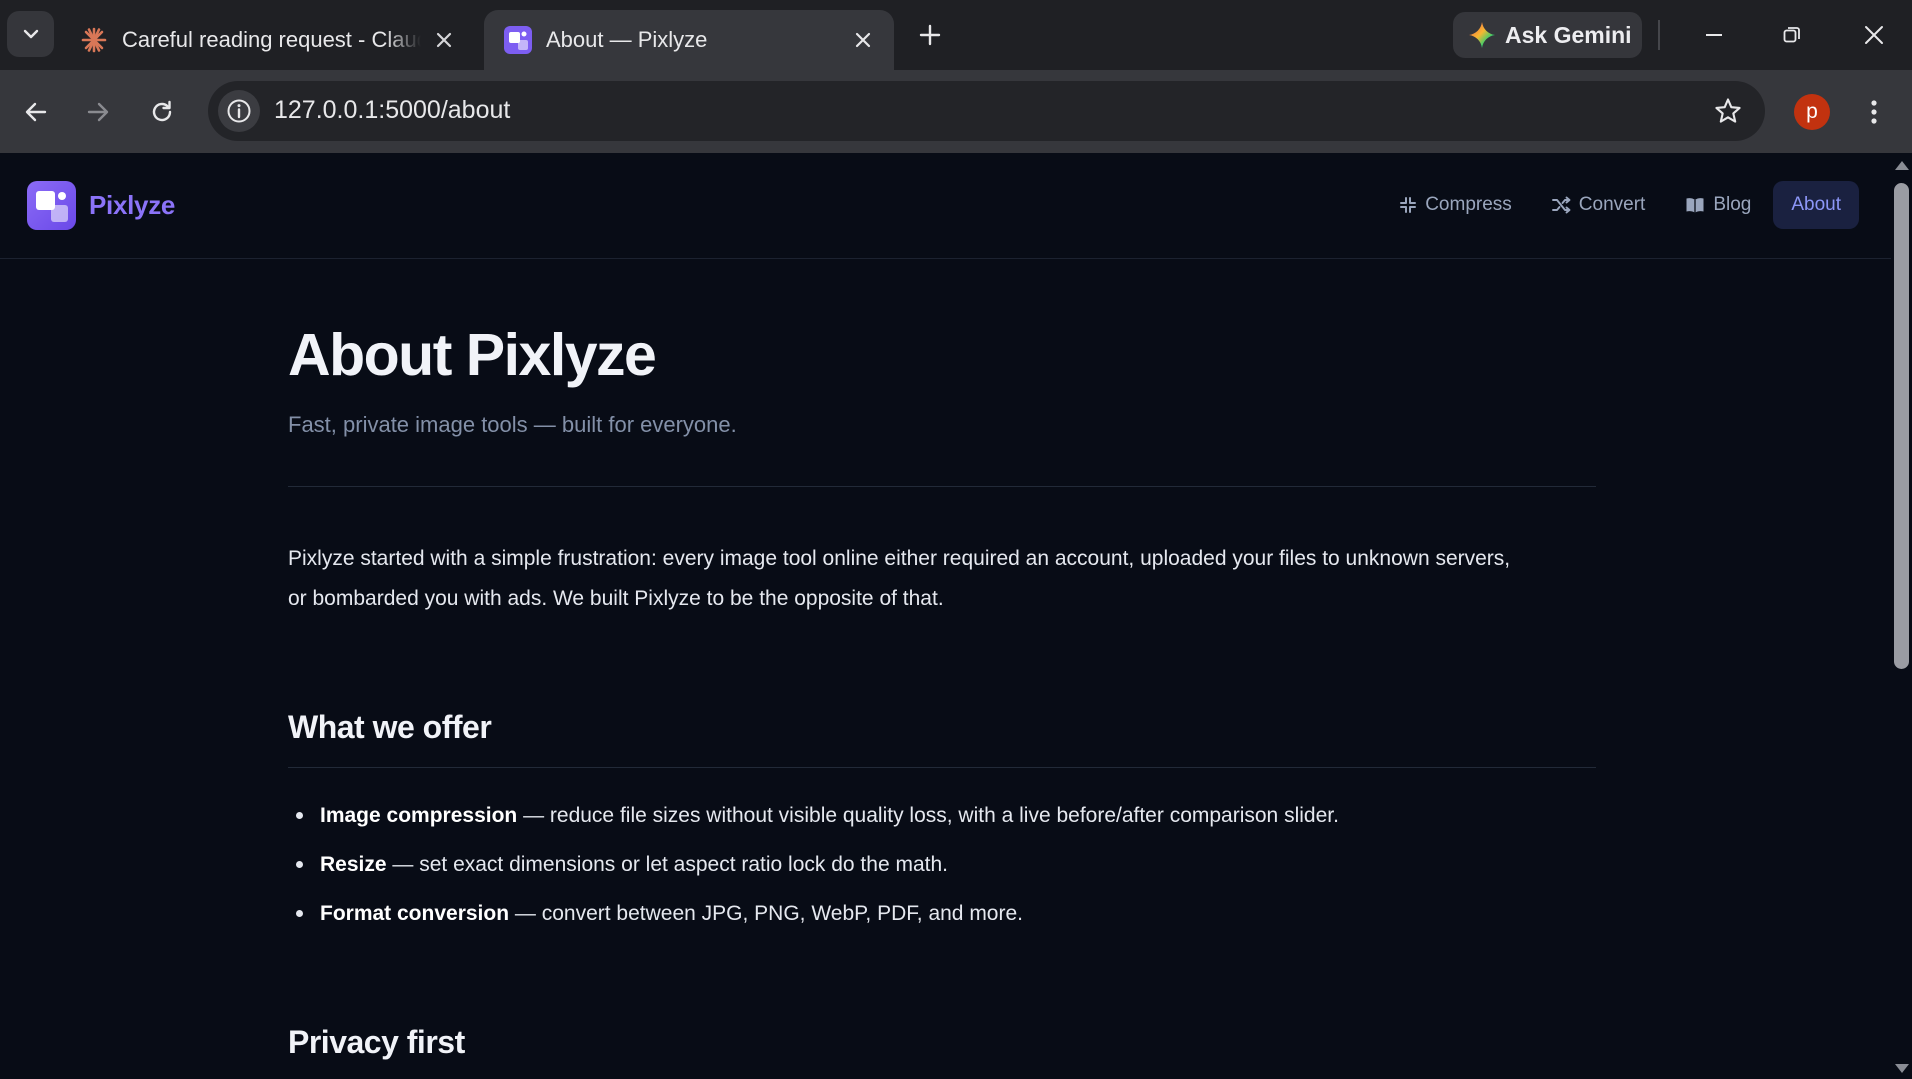 The image size is (1912, 1079). What do you see at coordinates (1812, 112) in the screenshot?
I see `profile-avatar: p` at bounding box center [1812, 112].